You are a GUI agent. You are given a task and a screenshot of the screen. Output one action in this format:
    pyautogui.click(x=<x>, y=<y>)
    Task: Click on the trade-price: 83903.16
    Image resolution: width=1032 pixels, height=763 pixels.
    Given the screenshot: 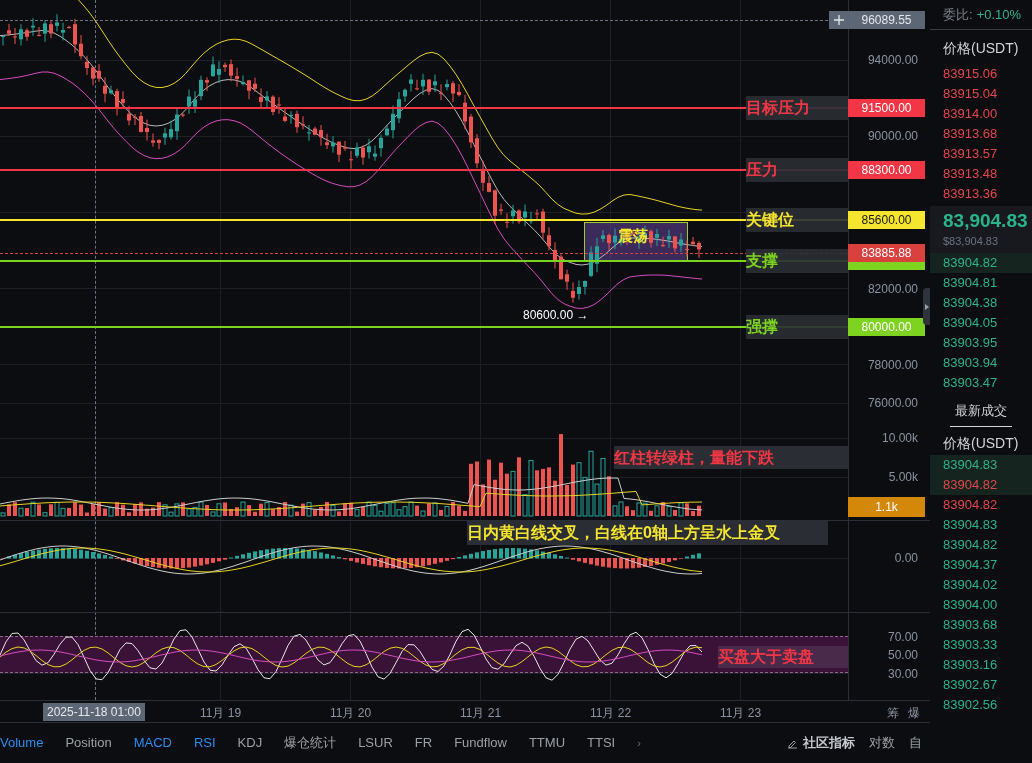 What is the action you would take?
    pyautogui.click(x=970, y=665)
    